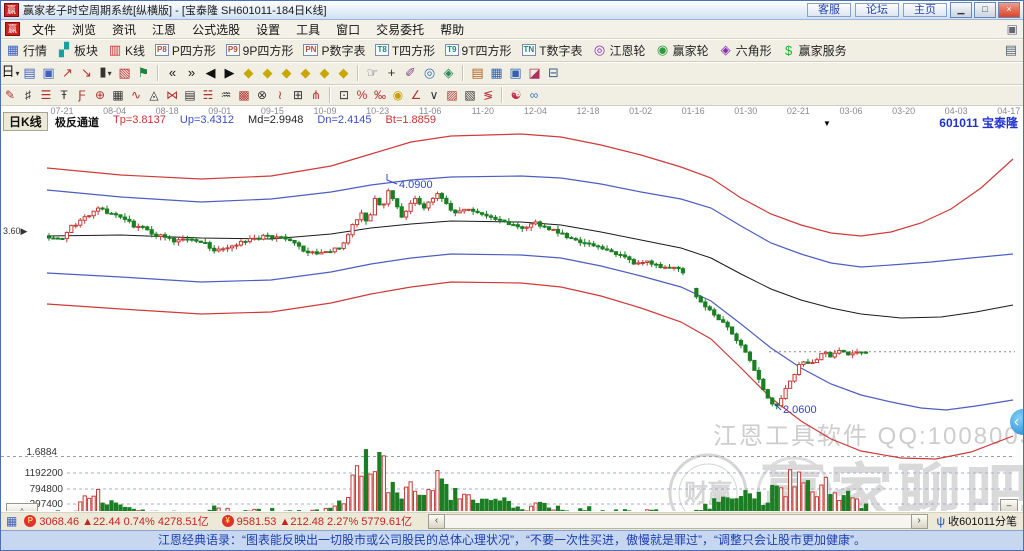 This screenshot has height=551, width=1024. What do you see at coordinates (164, 29) in the screenshot?
I see `menu-item: 江恩` at bounding box center [164, 29].